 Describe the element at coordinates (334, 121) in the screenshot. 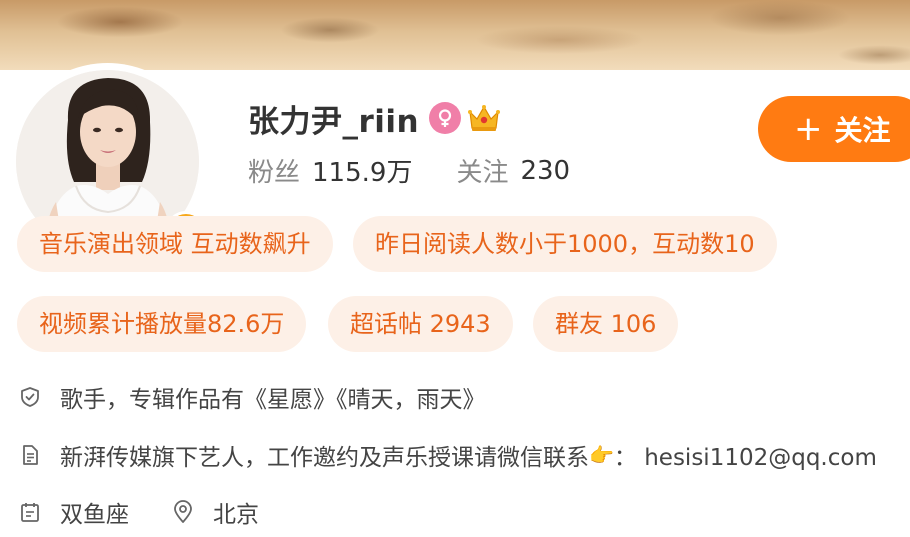

I see `profile-name: 张力尹_riin` at that location.